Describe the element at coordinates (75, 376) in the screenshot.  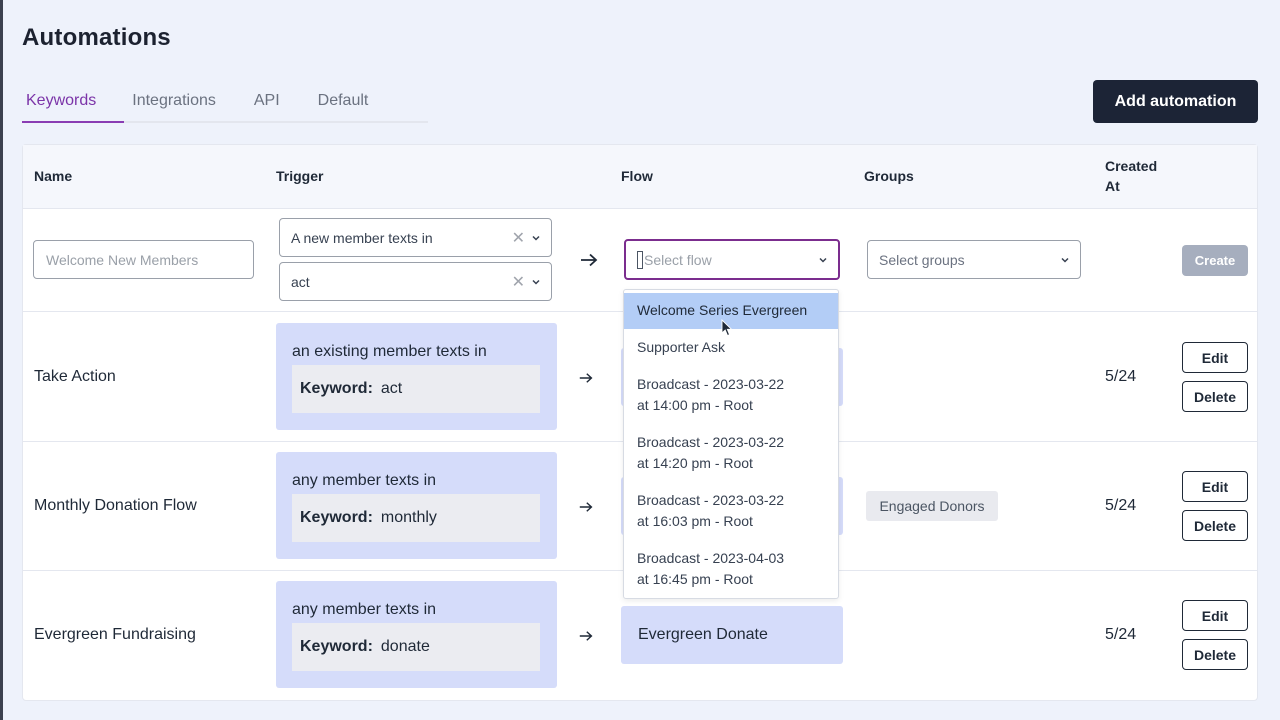
I see `automation-name: Take Action` at that location.